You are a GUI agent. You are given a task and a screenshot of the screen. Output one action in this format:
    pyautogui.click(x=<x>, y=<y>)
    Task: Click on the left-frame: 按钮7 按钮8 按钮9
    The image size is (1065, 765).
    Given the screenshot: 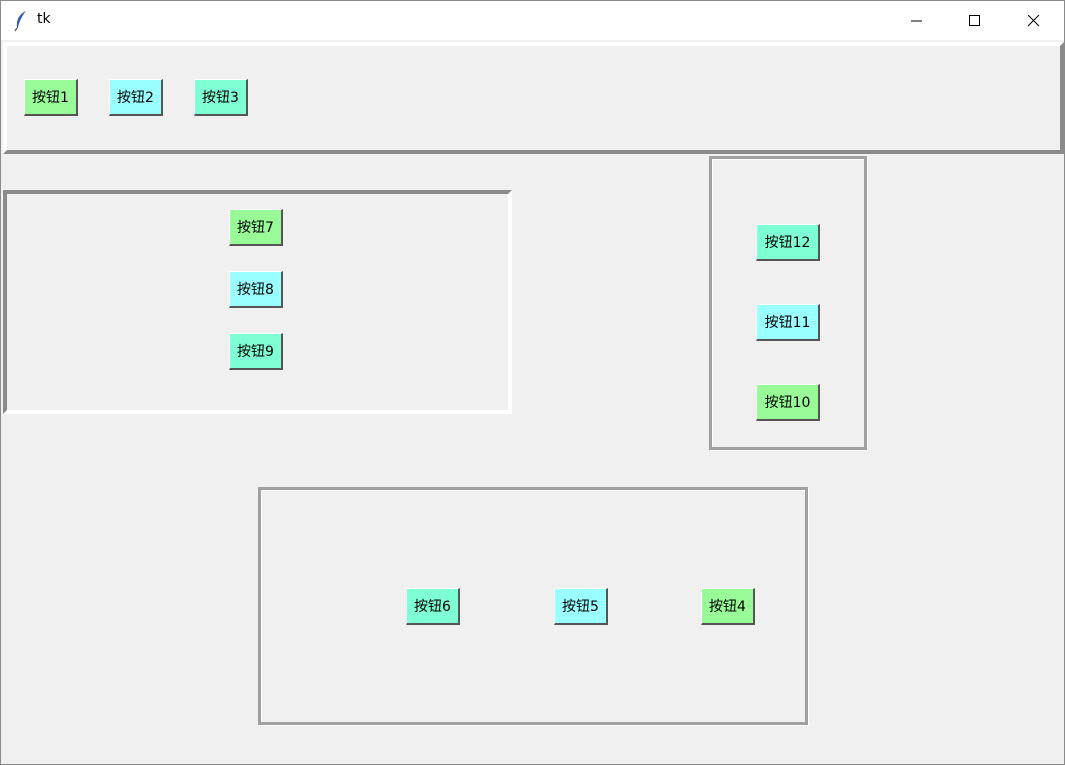 What is the action you would take?
    pyautogui.click(x=257, y=302)
    